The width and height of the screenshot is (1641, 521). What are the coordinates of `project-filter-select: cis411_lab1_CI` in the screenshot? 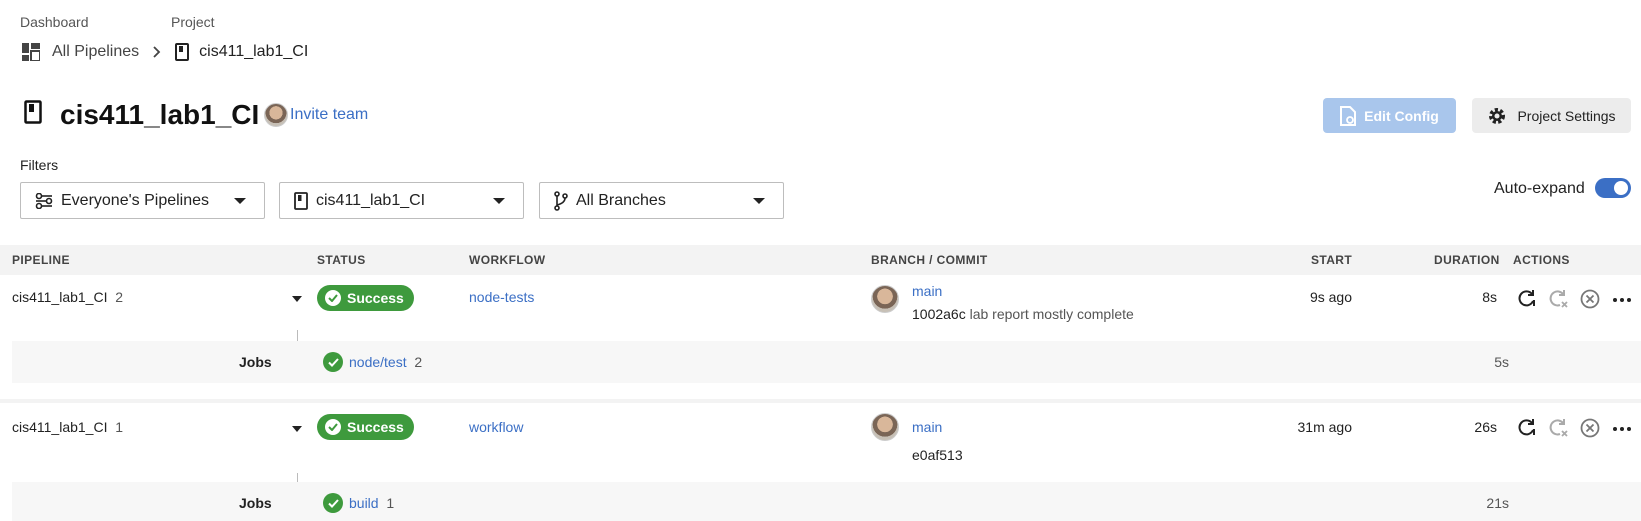 It's located at (401, 200).